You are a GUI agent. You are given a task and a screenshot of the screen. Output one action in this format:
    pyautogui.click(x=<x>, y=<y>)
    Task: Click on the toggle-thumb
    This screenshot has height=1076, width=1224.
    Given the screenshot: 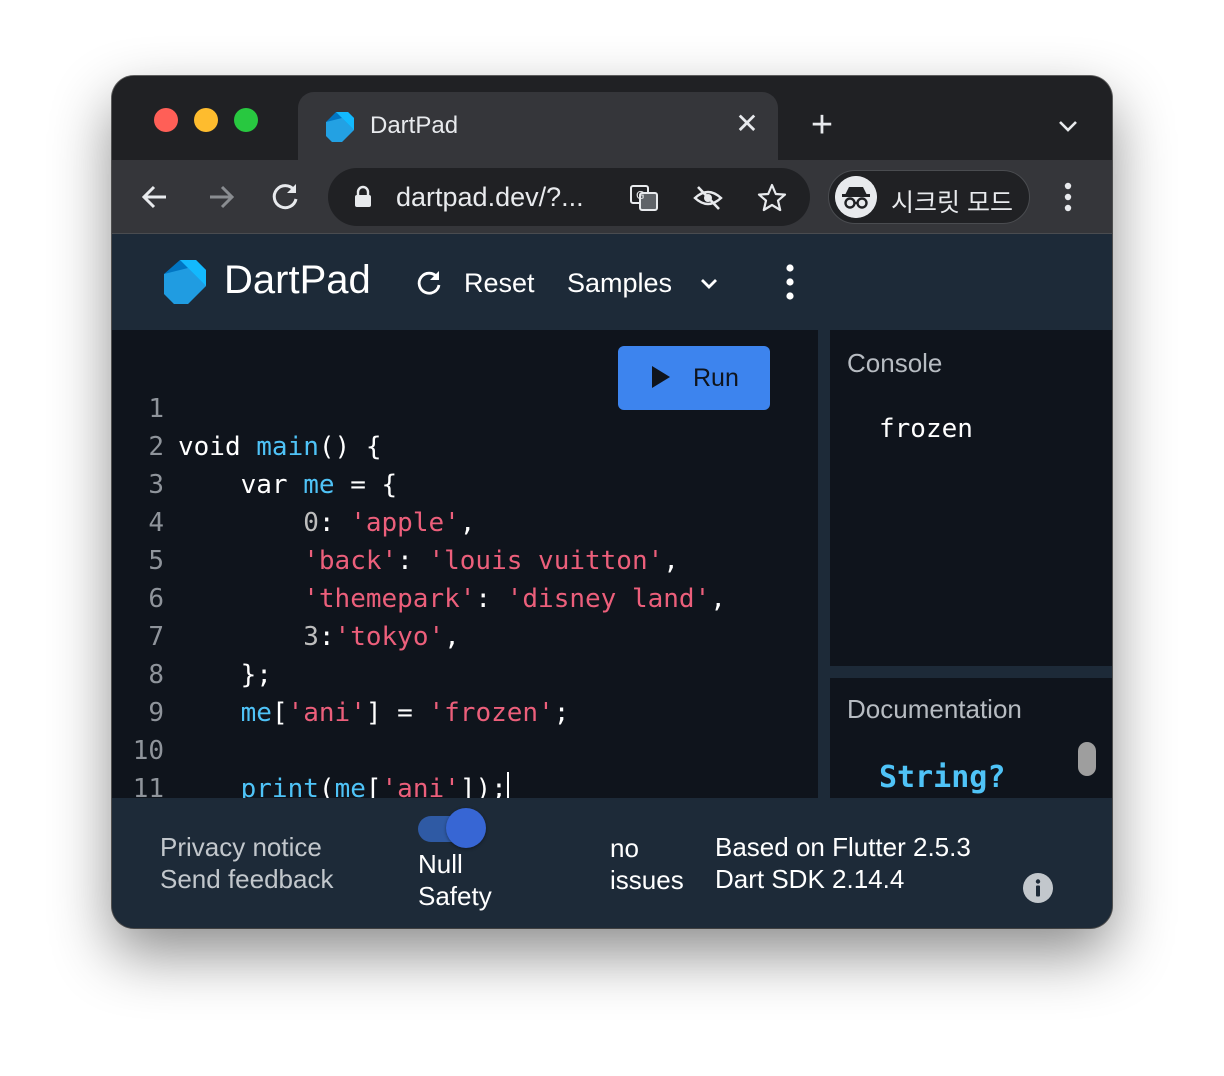 What is the action you would take?
    pyautogui.click(x=466, y=828)
    